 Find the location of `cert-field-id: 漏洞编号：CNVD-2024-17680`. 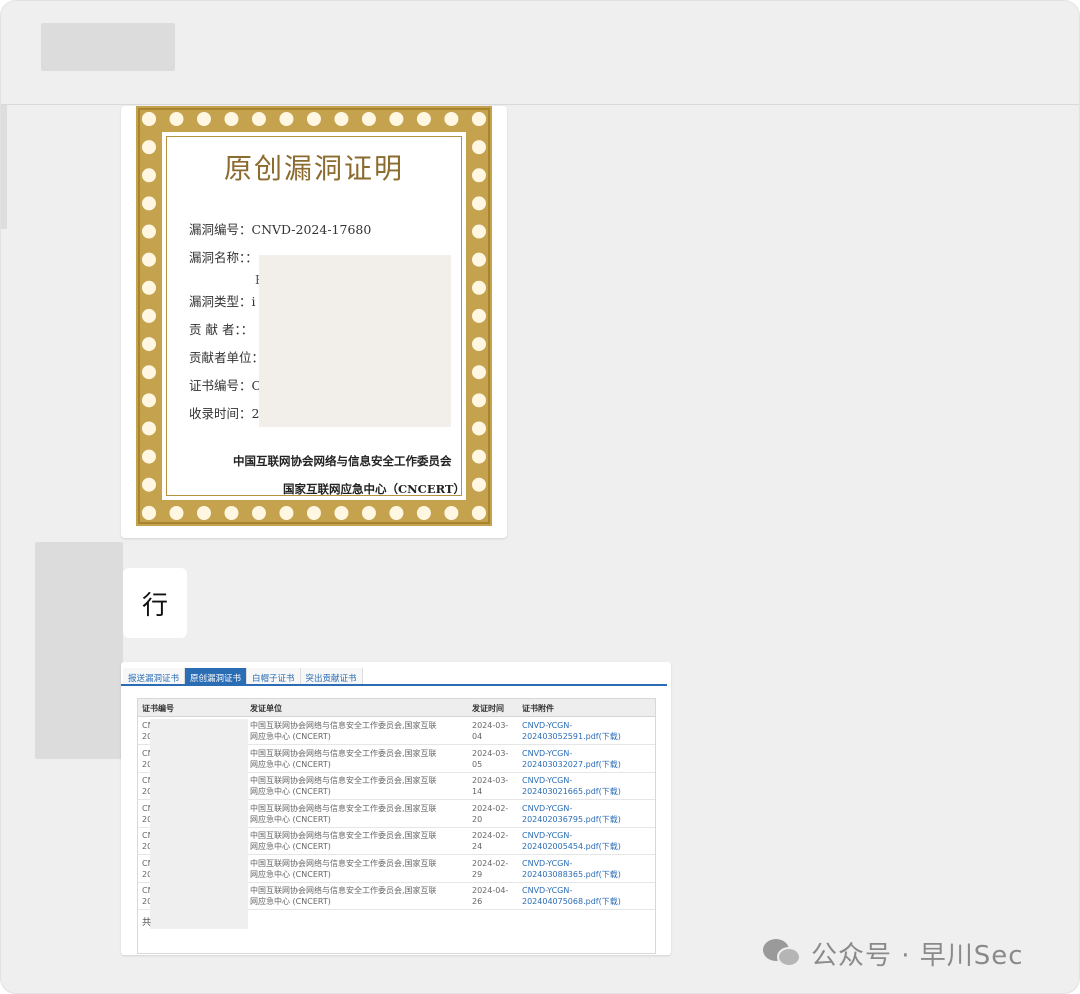

cert-field-id: 漏洞编号：CNVD-2024-17680 is located at coordinates (280, 229).